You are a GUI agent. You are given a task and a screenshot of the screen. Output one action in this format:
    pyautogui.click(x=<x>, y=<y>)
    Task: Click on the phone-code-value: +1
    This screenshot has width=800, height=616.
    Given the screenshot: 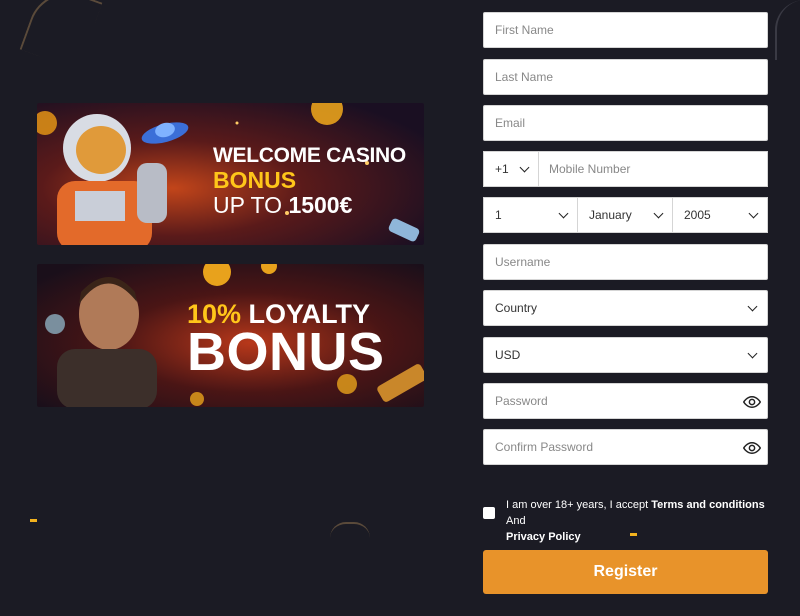 What is the action you would take?
    pyautogui.click(x=502, y=169)
    